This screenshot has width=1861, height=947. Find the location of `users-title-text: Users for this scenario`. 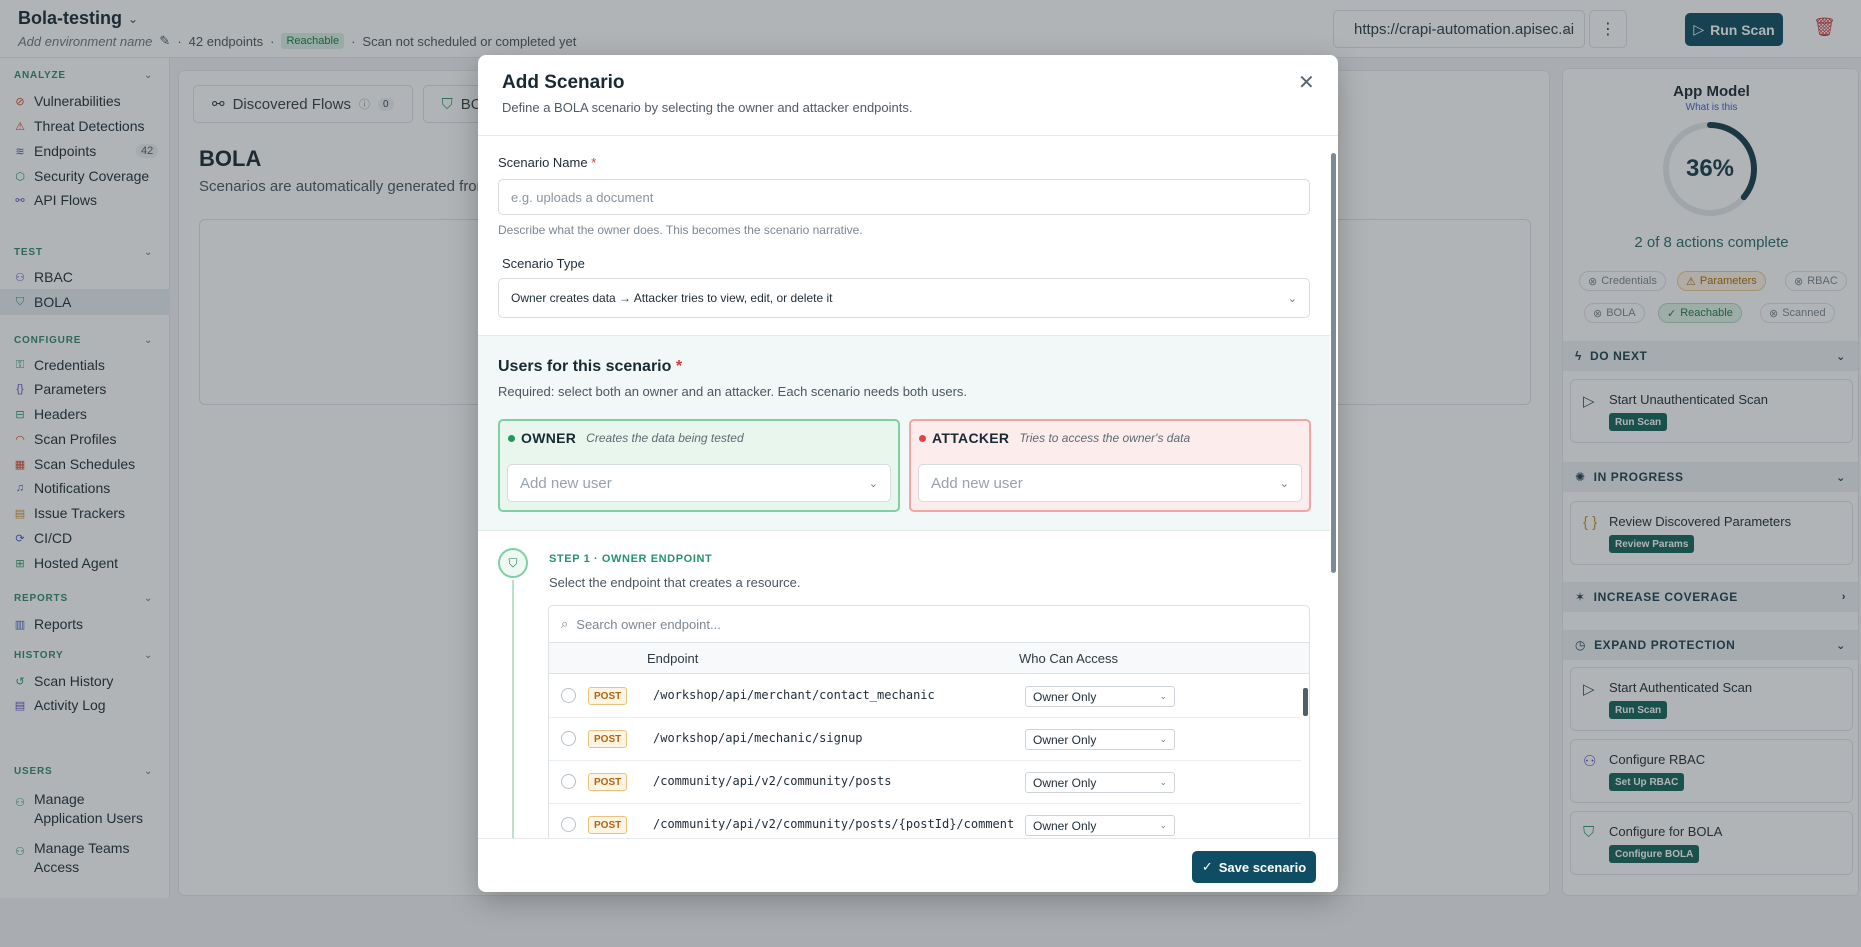

users-title-text: Users for this scenario is located at coordinates (585, 366).